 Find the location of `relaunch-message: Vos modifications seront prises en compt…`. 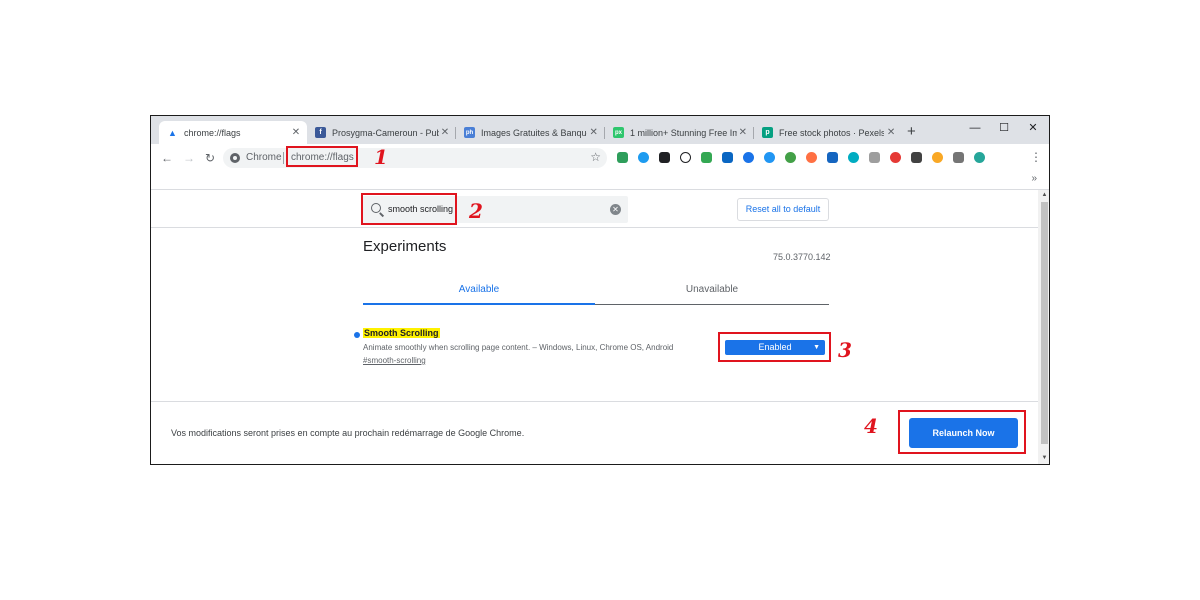

relaunch-message: Vos modifications seront prises en compt… is located at coordinates (348, 433).